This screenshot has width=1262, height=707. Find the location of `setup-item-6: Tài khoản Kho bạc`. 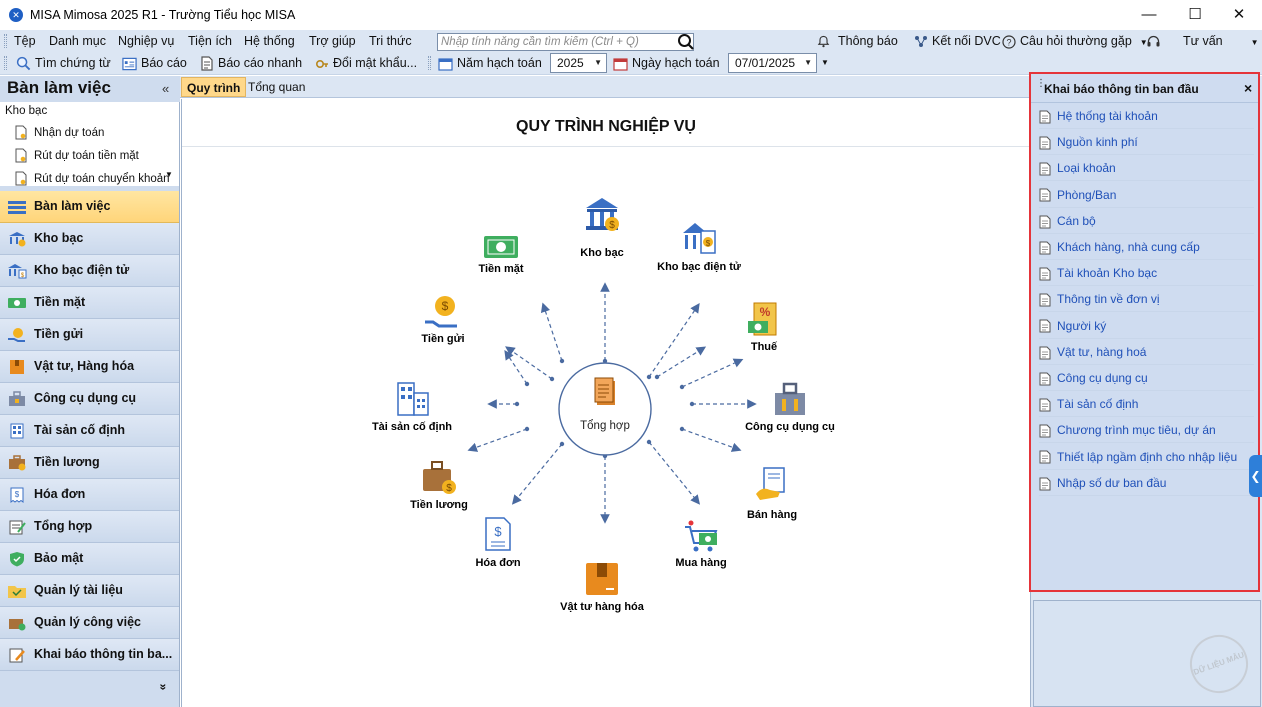

setup-item-6: Tài khoản Kho bạc is located at coordinates (1146, 273).